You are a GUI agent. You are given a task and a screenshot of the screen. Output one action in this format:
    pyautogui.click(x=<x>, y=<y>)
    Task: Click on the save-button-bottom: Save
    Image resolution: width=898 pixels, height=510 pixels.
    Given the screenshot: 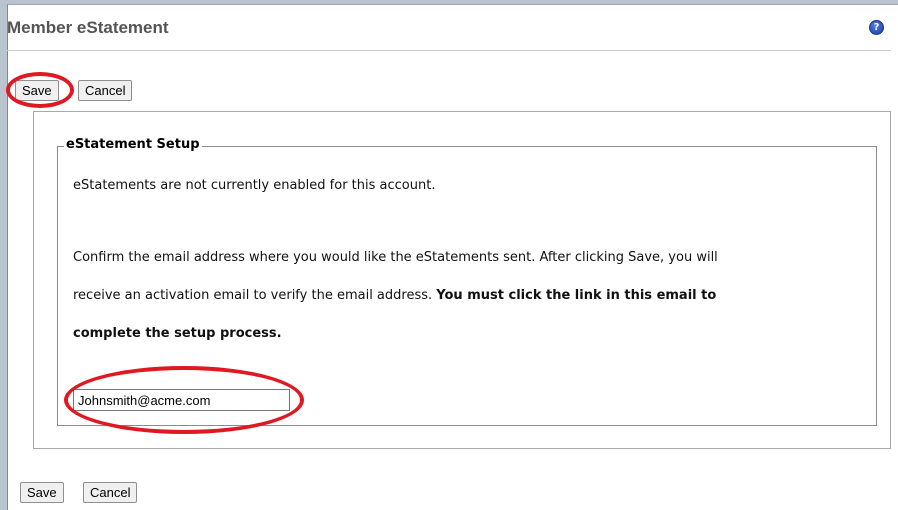 What is the action you would take?
    pyautogui.click(x=42, y=492)
    